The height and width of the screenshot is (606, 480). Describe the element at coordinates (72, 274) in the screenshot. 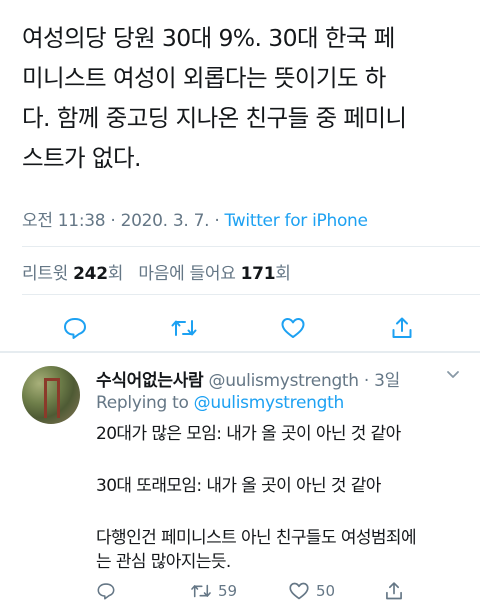

I see `retweets-stat: 리트윗 242회` at that location.